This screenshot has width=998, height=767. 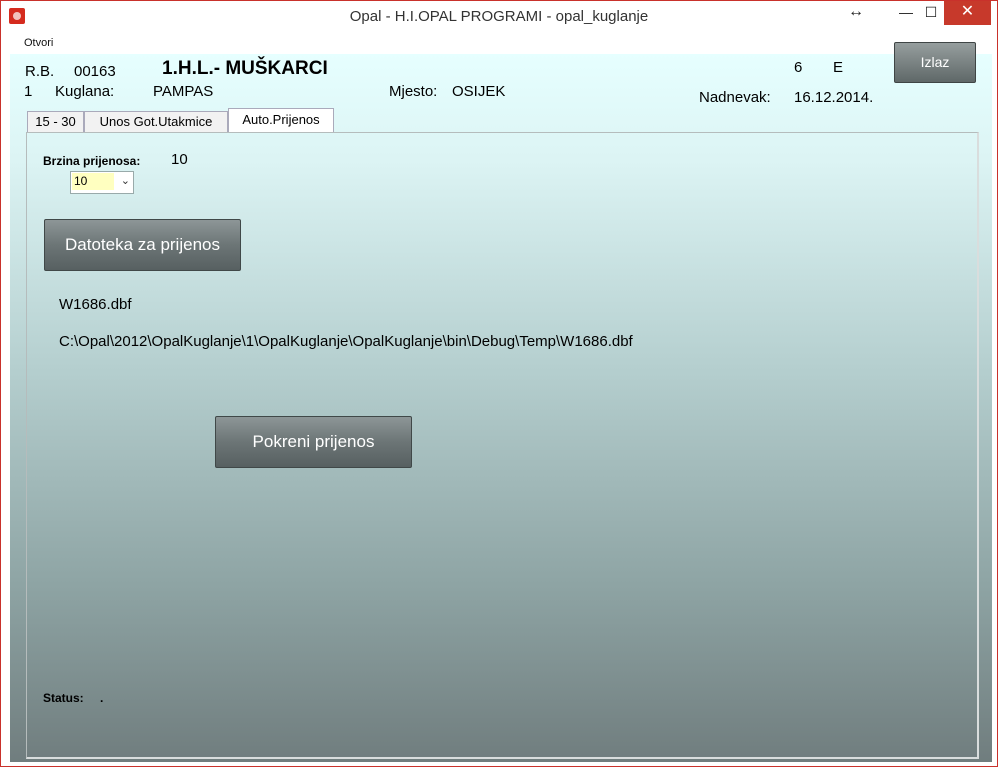 What do you see at coordinates (183, 91) in the screenshot?
I see `kuglana-value: PAMPAS` at bounding box center [183, 91].